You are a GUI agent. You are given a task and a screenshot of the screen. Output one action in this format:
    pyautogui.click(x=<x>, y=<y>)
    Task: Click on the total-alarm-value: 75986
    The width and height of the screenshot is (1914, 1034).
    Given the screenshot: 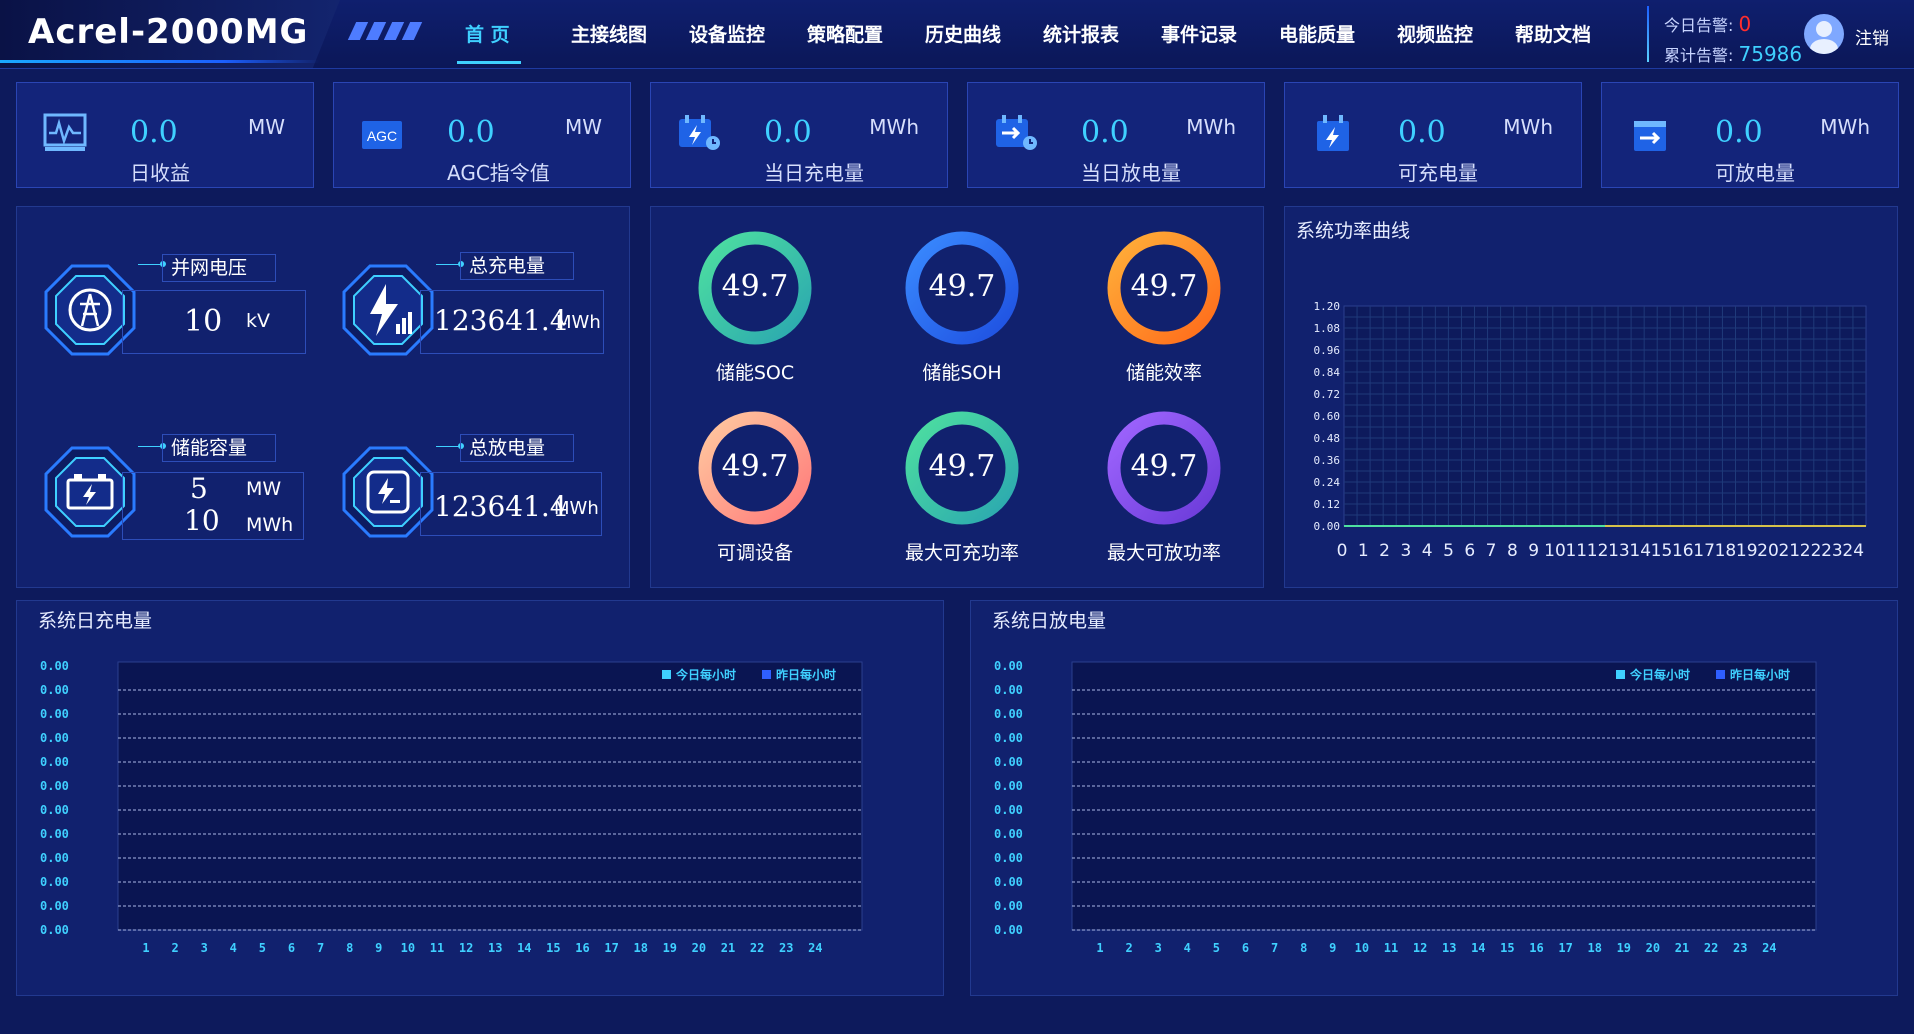 What is the action you would take?
    pyautogui.click(x=1770, y=54)
    